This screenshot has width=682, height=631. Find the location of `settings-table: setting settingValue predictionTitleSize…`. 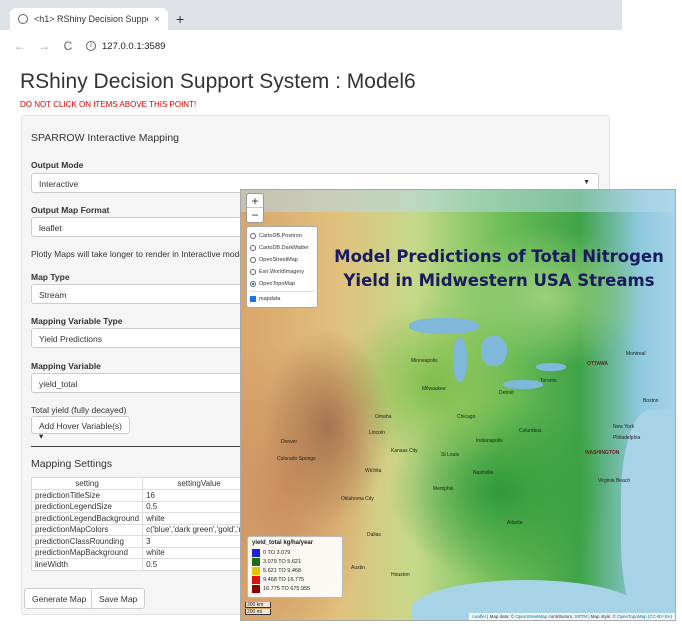

settings-table: setting settingValue predictionTitleSize… is located at coordinates (143, 524).